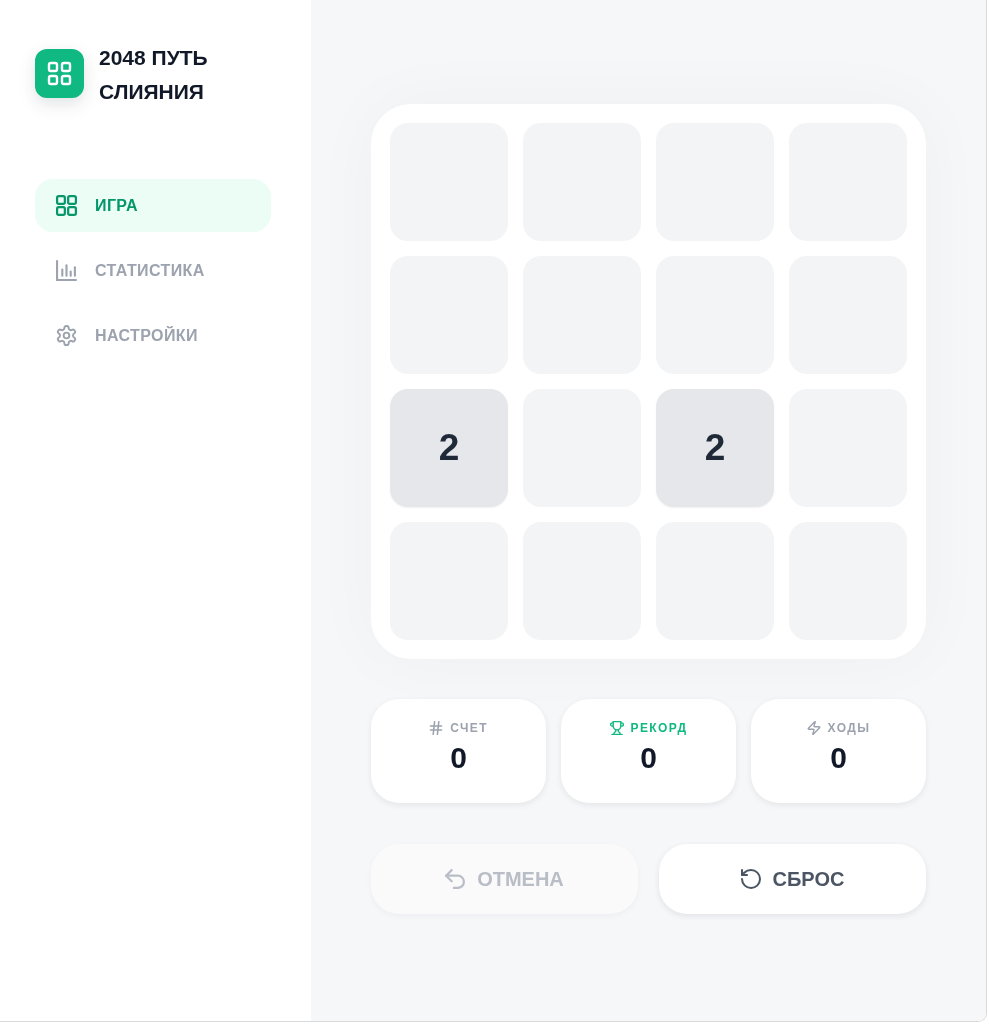  I want to click on logo-icon, so click(59, 73).